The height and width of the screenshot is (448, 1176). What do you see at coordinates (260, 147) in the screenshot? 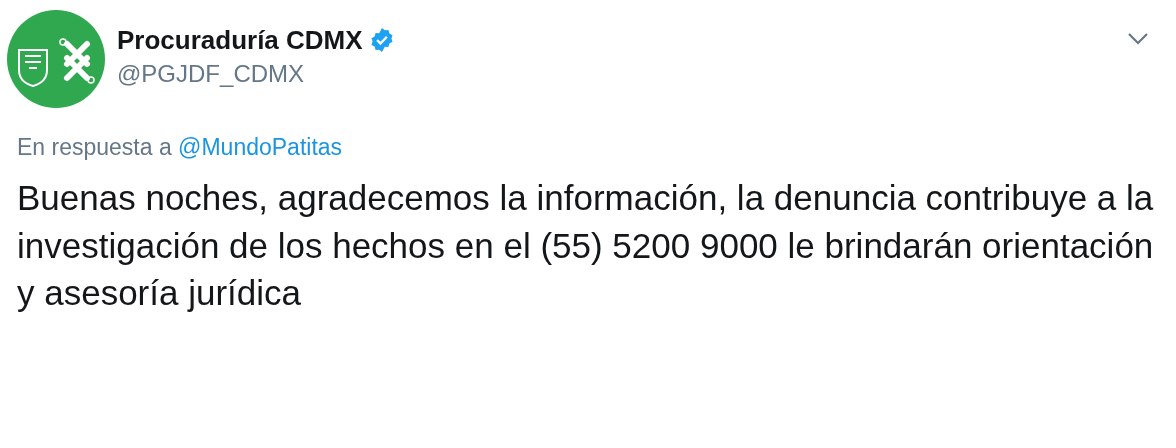
I see `mention-link: @MundoPatitas` at bounding box center [260, 147].